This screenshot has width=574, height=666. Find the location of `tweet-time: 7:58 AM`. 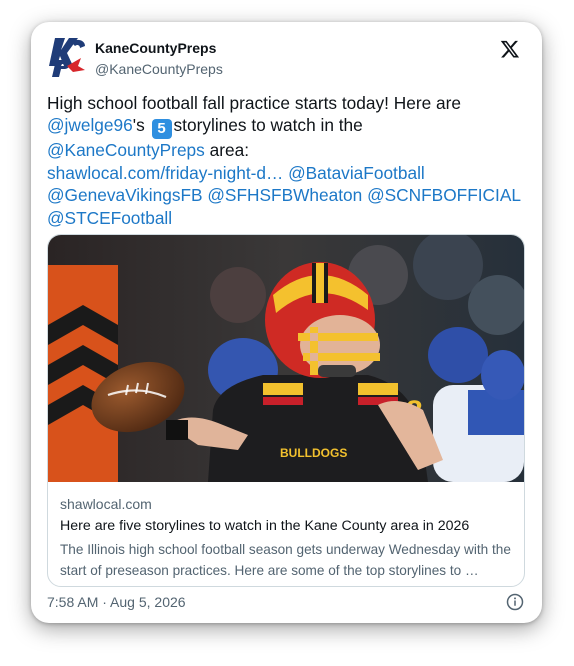

tweet-time: 7:58 AM is located at coordinates (73, 602).